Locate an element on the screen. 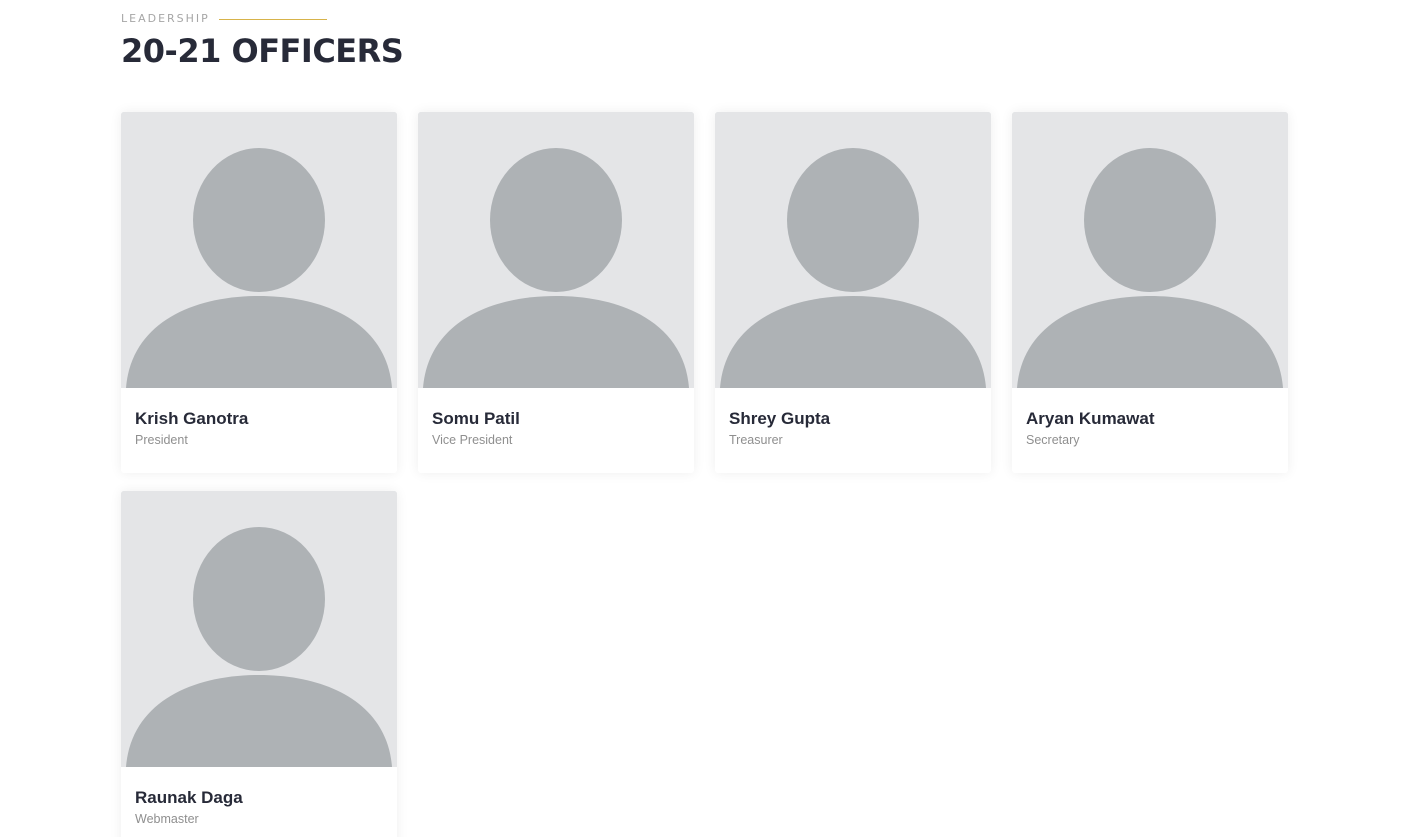 The height and width of the screenshot is (837, 1417). officer-card: Somu Patil Vice President is located at coordinates (556, 292).